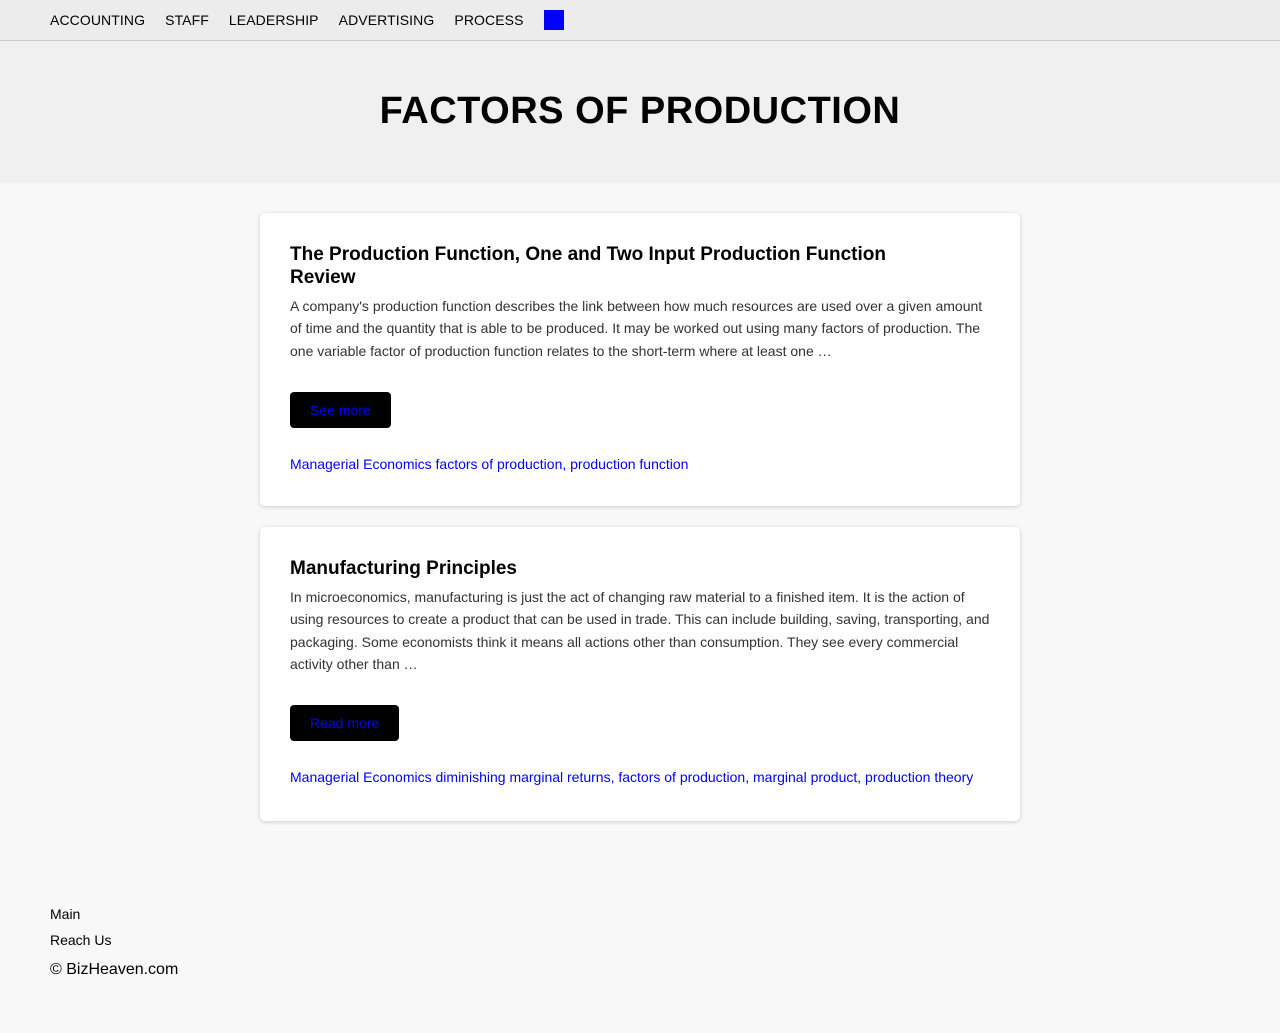 This screenshot has width=1280, height=1033. I want to click on nav-item-advertising: ADVERTISING, so click(387, 20).